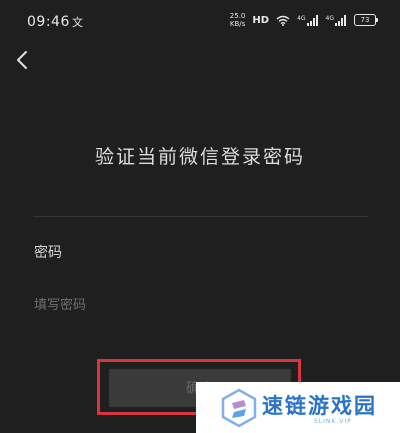 The image size is (400, 433). I want to click on status-indicators: 25.0 KB/s HD 4G 4G 73, so click(304, 20).